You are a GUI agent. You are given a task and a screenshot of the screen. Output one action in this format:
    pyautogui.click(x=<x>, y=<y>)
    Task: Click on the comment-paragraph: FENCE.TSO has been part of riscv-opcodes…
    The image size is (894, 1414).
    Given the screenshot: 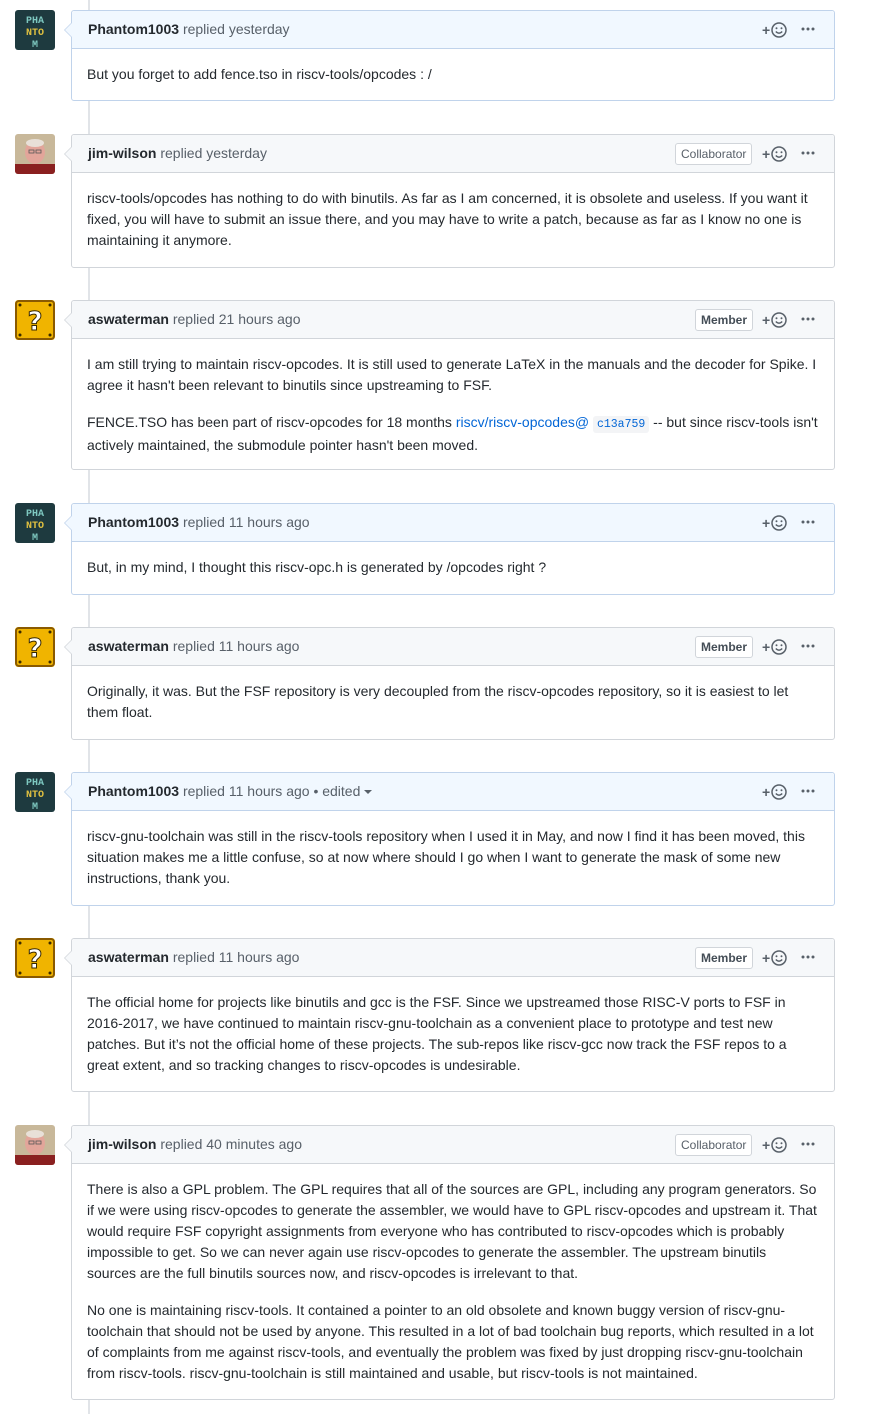 What is the action you would take?
    pyautogui.click(x=452, y=433)
    